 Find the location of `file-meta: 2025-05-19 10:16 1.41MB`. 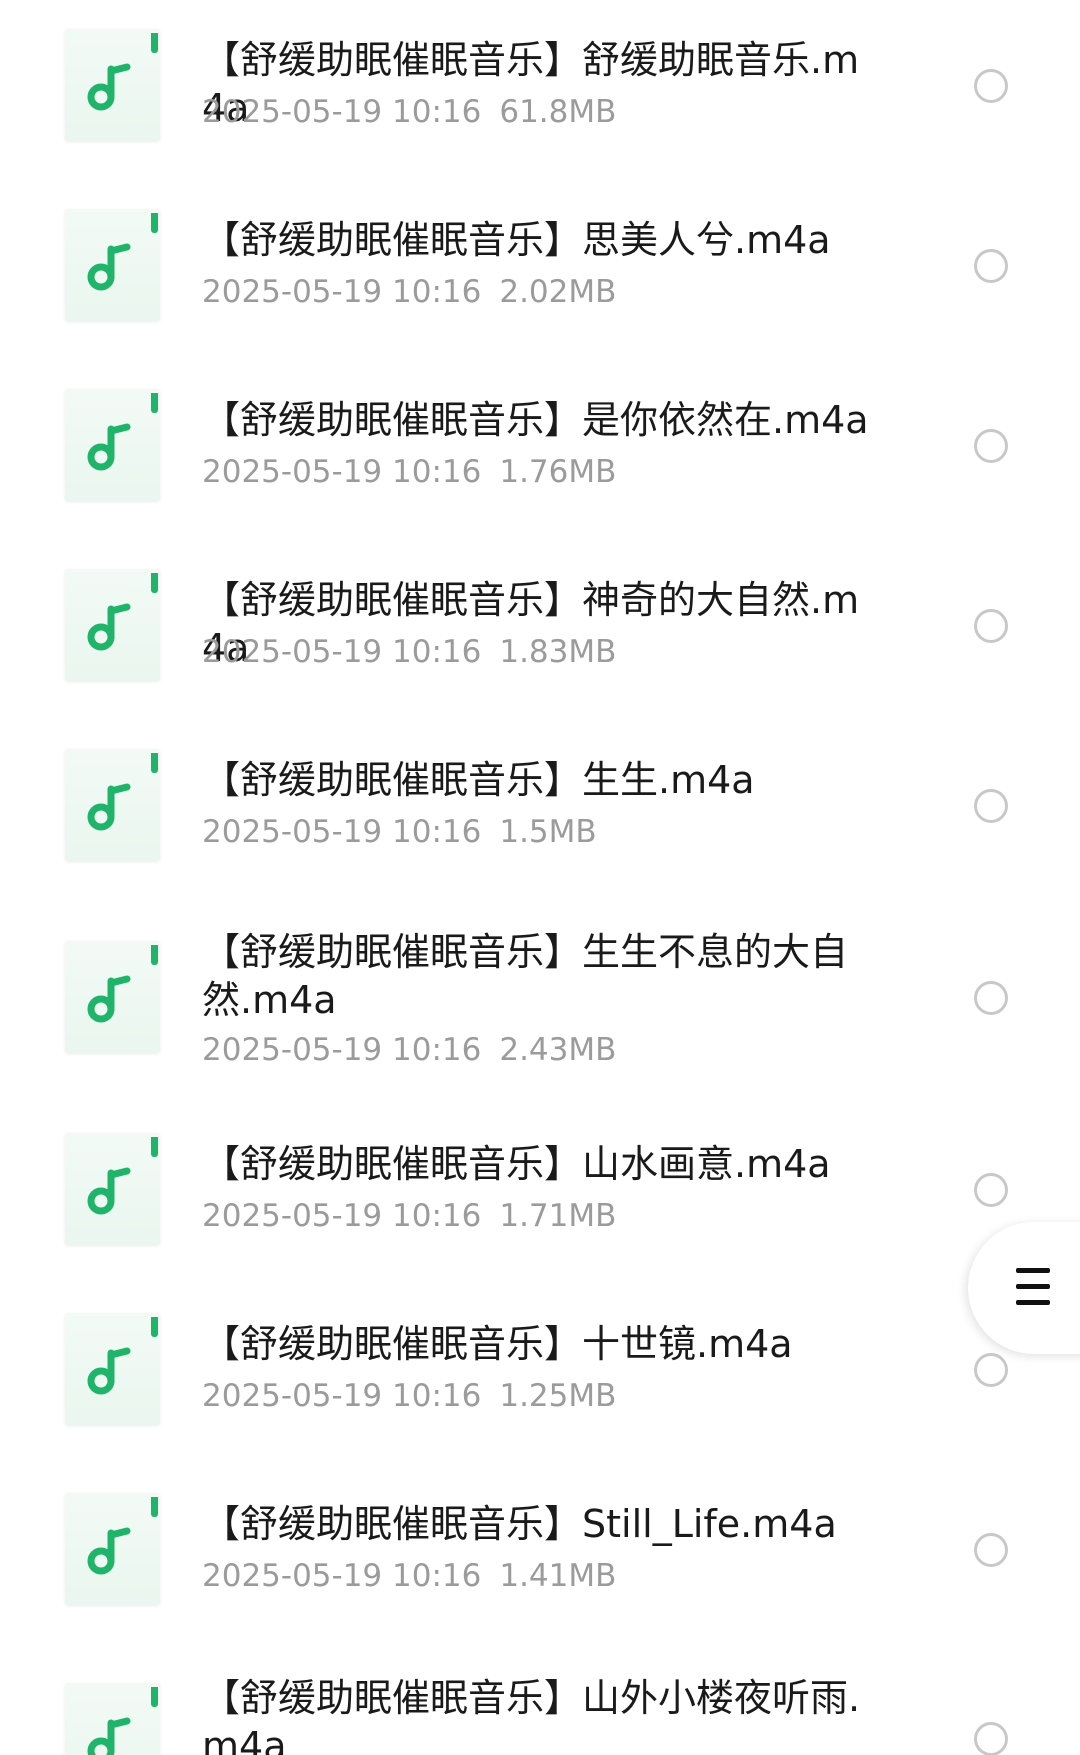

file-meta: 2025-05-19 10:16 1.41MB is located at coordinates (409, 1576).